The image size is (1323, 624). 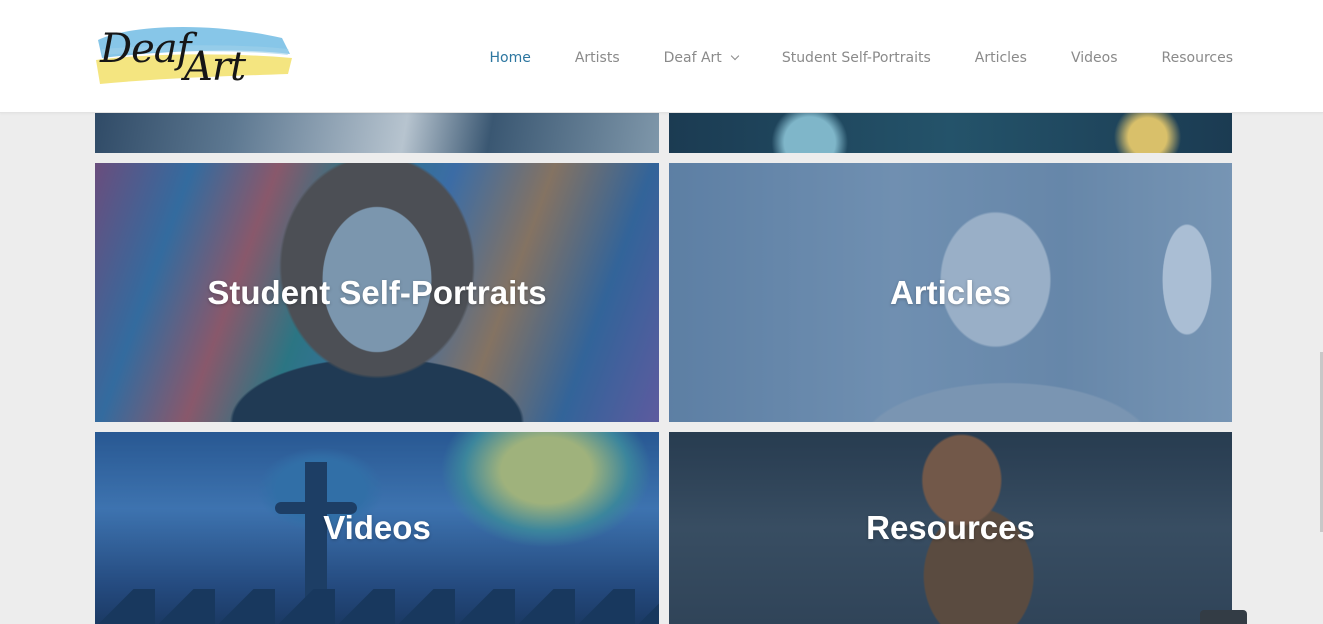 I want to click on tile-label: Articles, so click(x=950, y=292).